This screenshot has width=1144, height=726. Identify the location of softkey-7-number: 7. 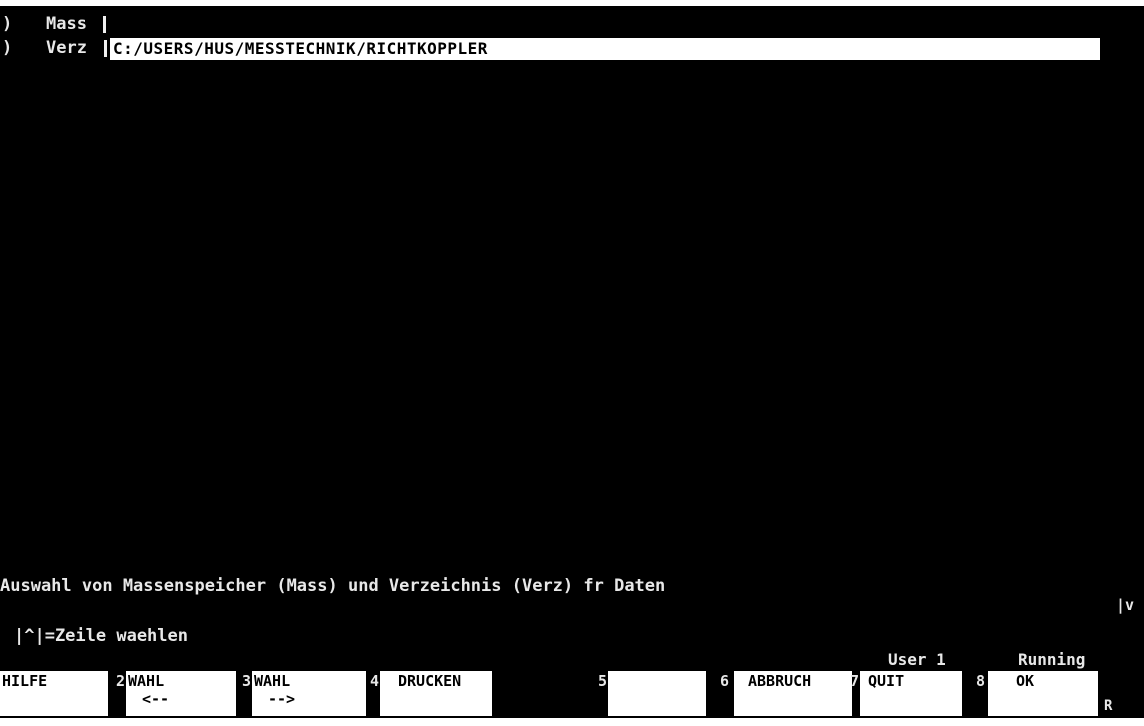
(855, 681).